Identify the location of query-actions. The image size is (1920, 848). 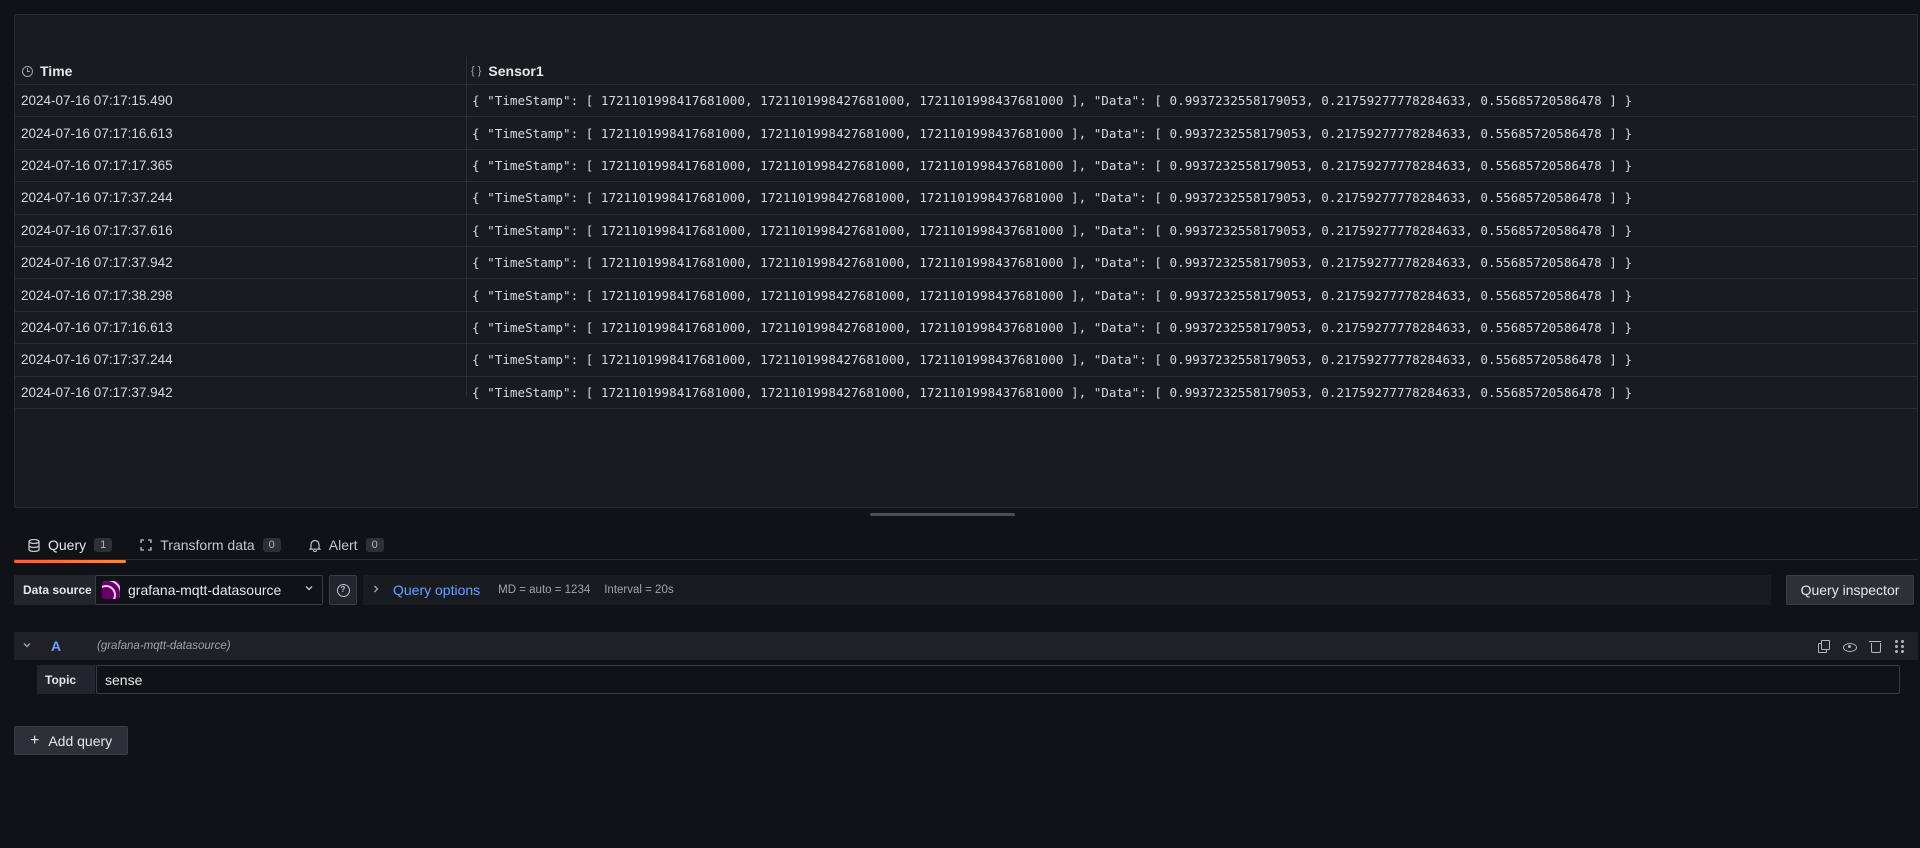
(1860, 646).